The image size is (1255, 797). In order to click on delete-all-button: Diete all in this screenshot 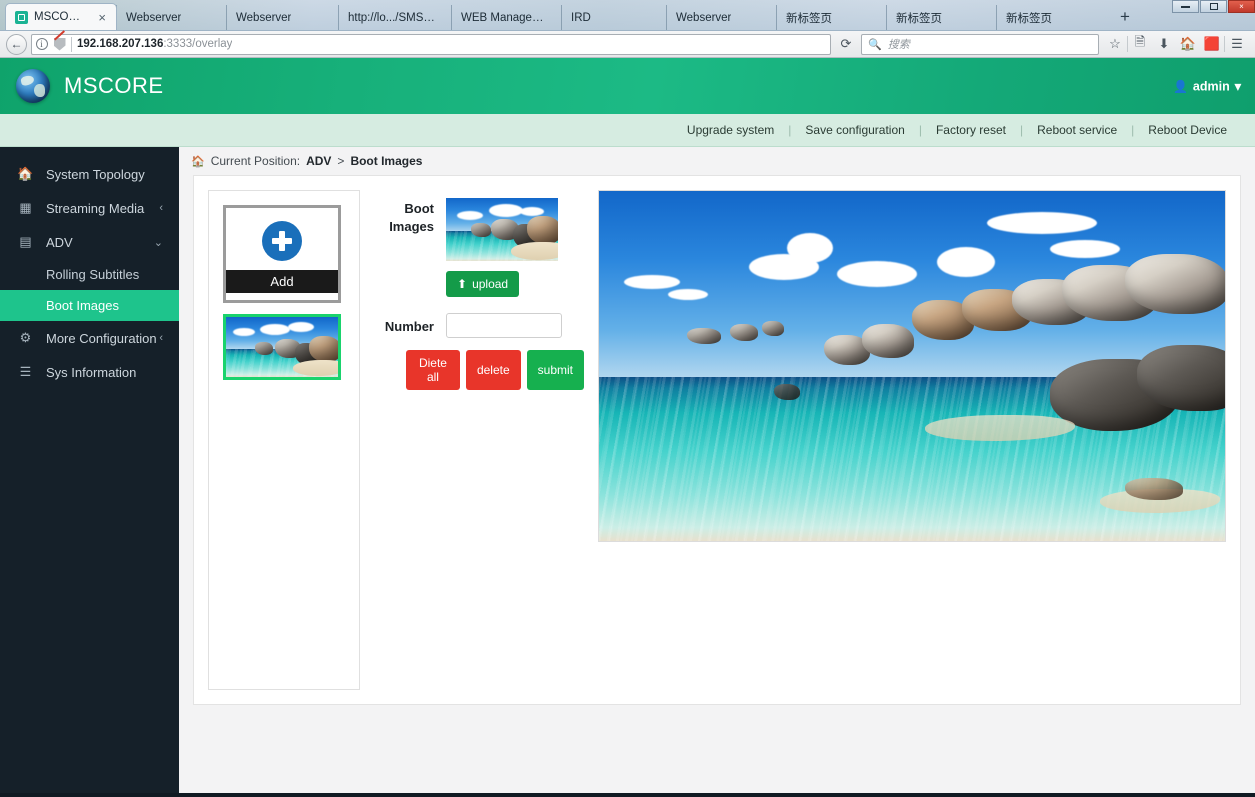, I will do `click(433, 370)`.